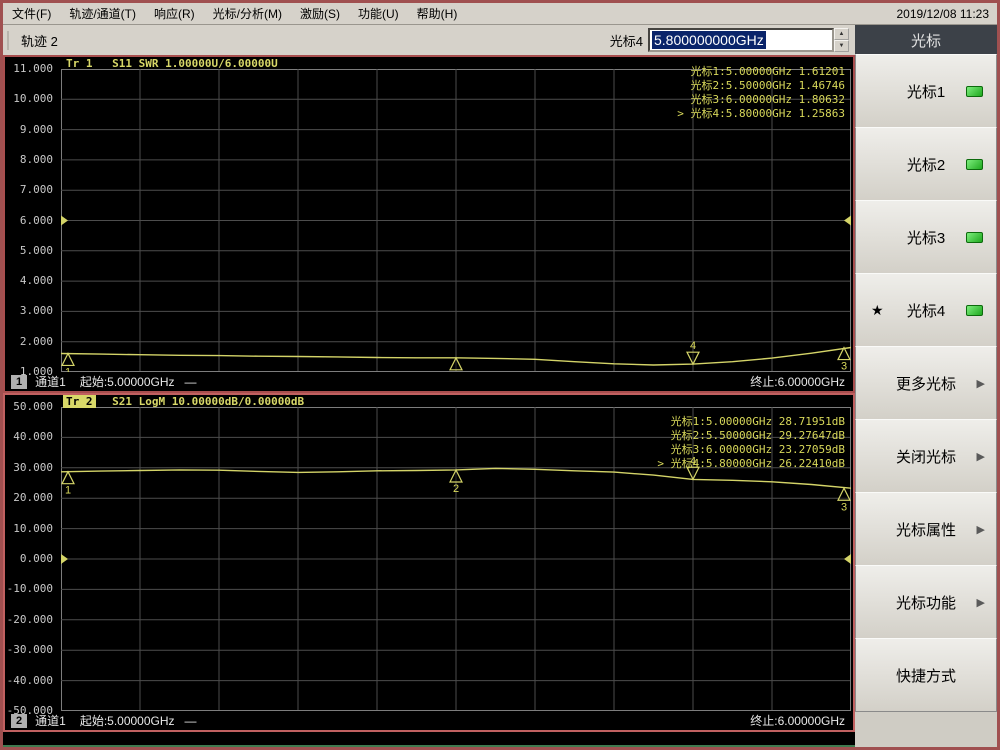 The height and width of the screenshot is (750, 1000). I want to click on marker-readout-line: 光标1:5.00000GHz 1.61201, so click(767, 71).